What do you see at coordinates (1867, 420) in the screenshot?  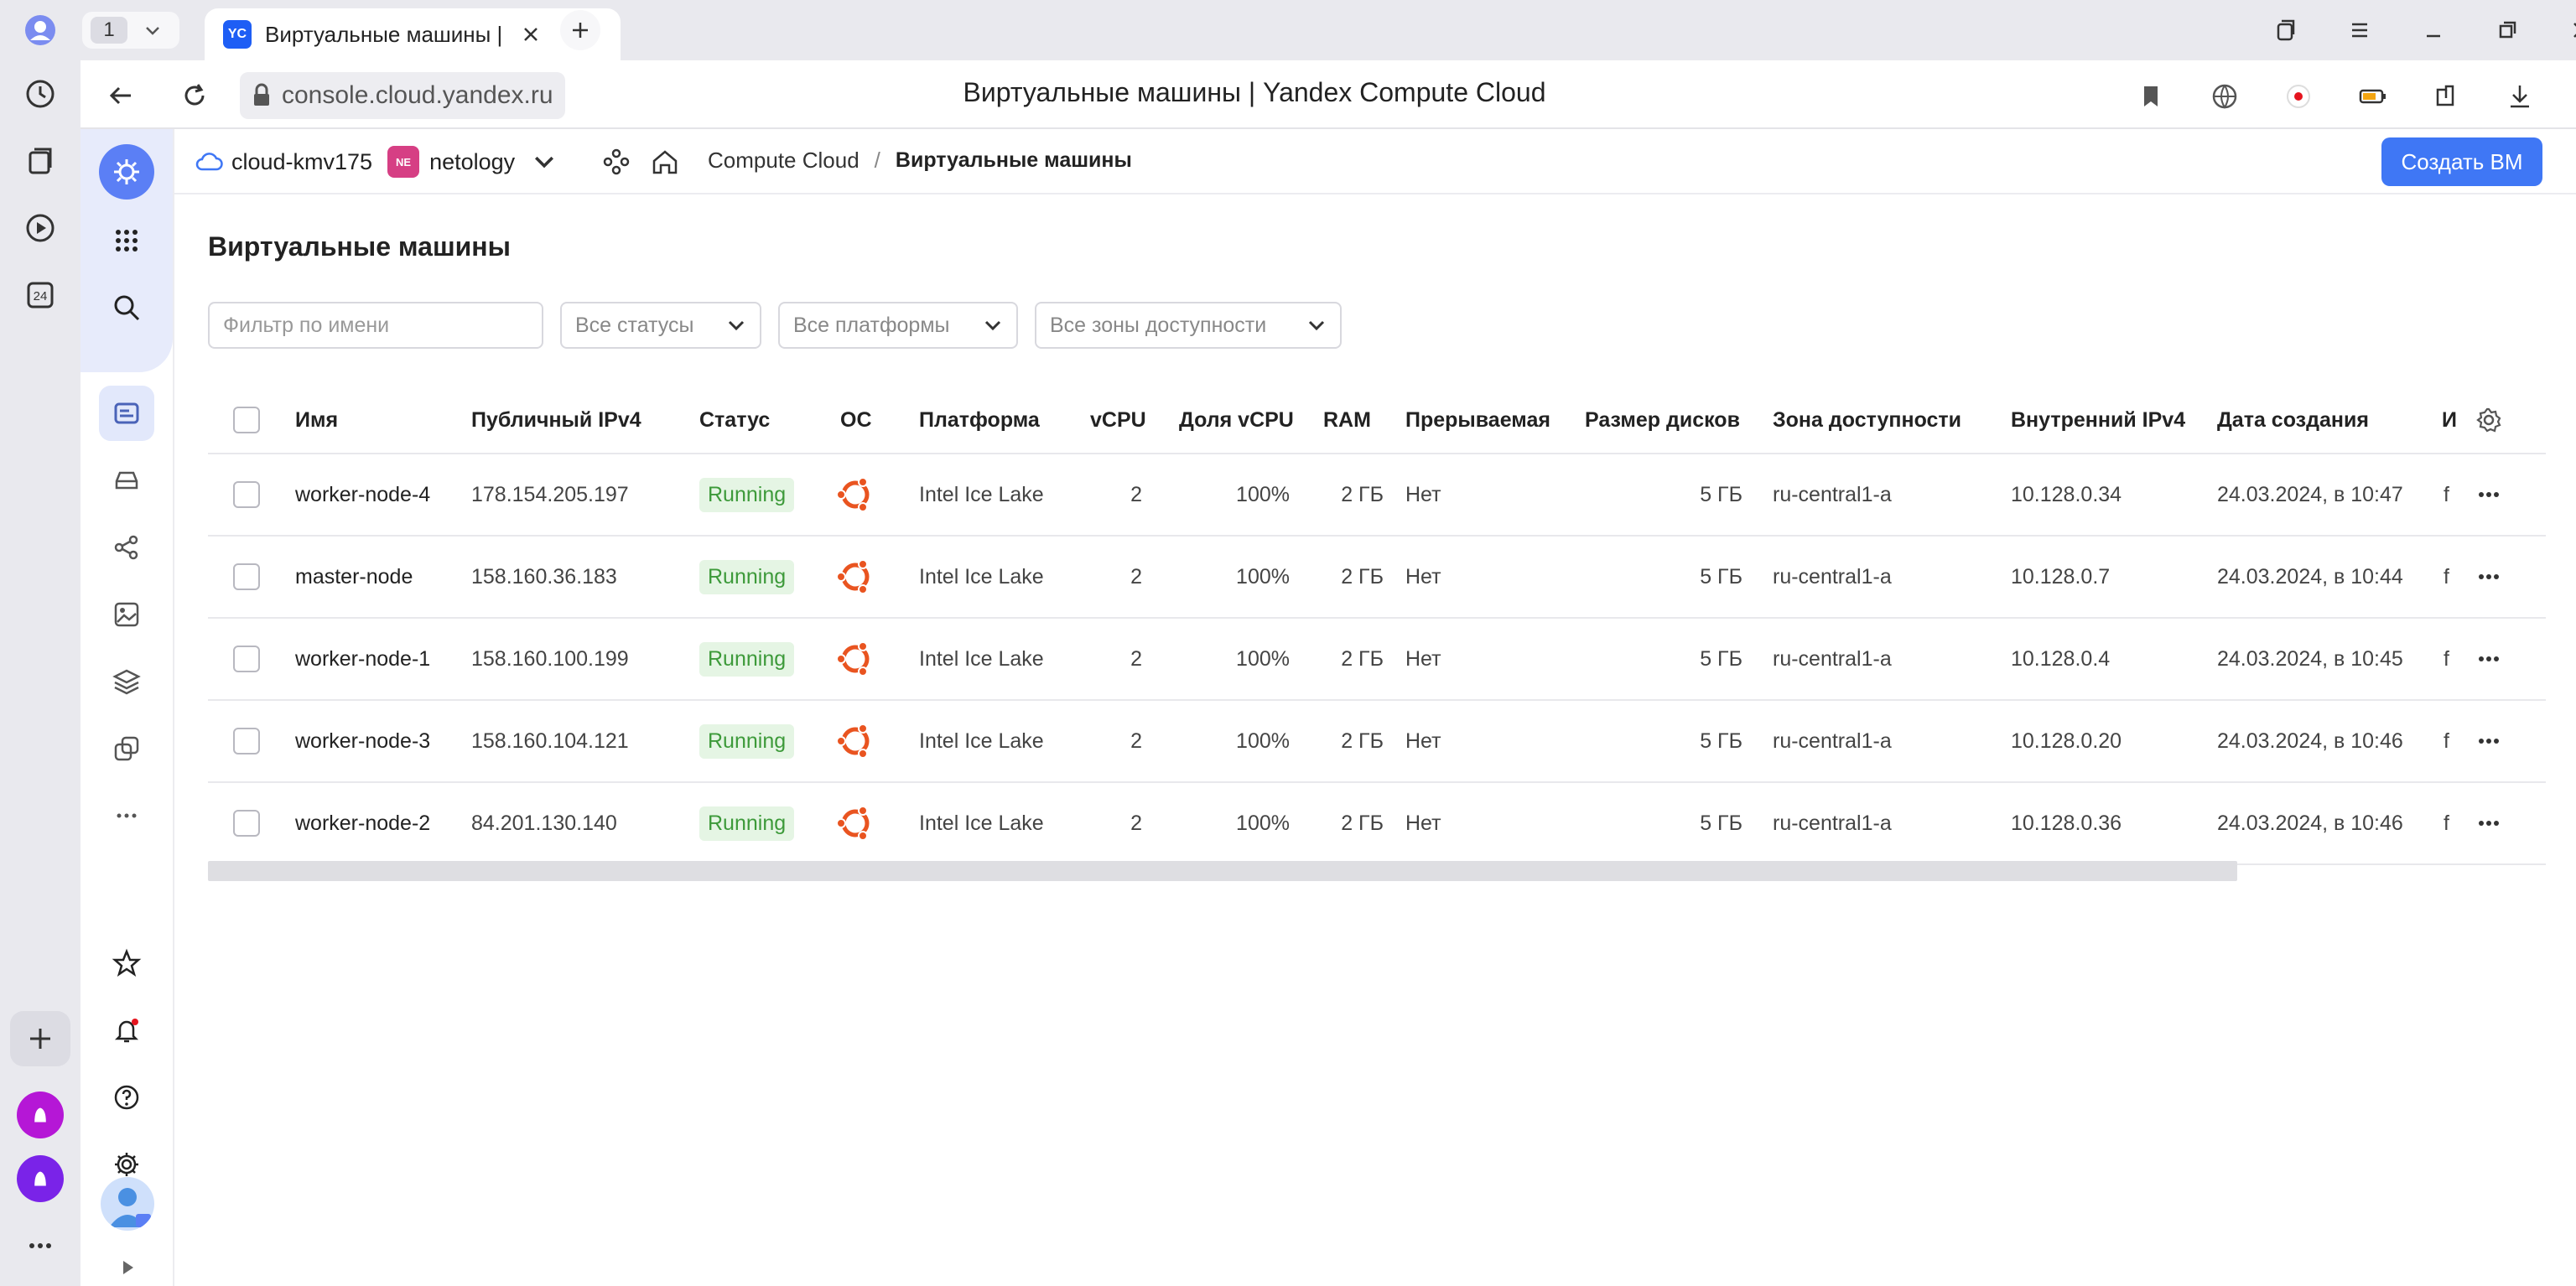 I see `column-header: Зона доступности` at bounding box center [1867, 420].